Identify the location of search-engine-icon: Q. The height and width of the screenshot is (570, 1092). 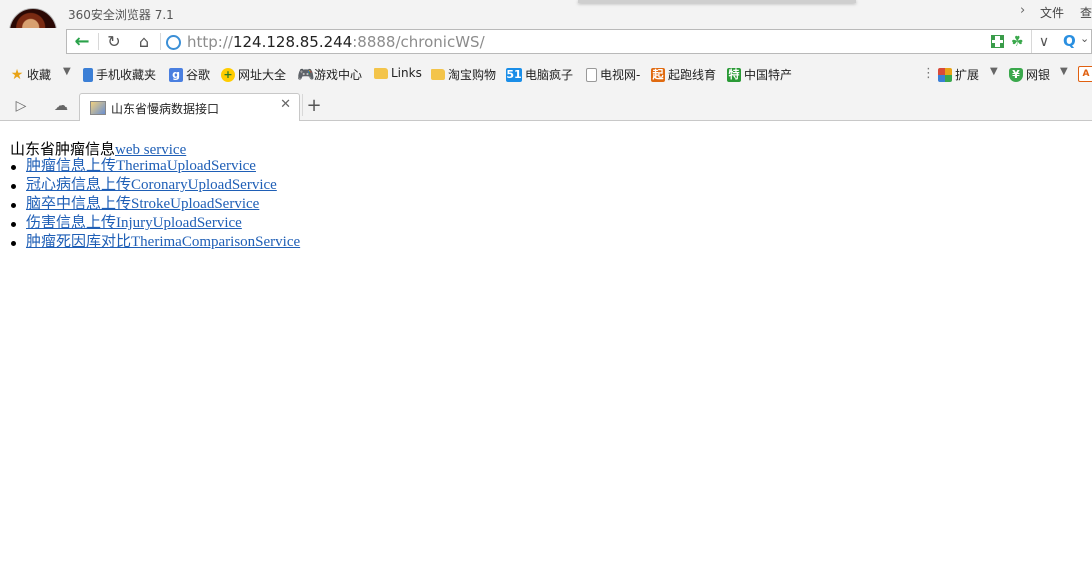
(1069, 41).